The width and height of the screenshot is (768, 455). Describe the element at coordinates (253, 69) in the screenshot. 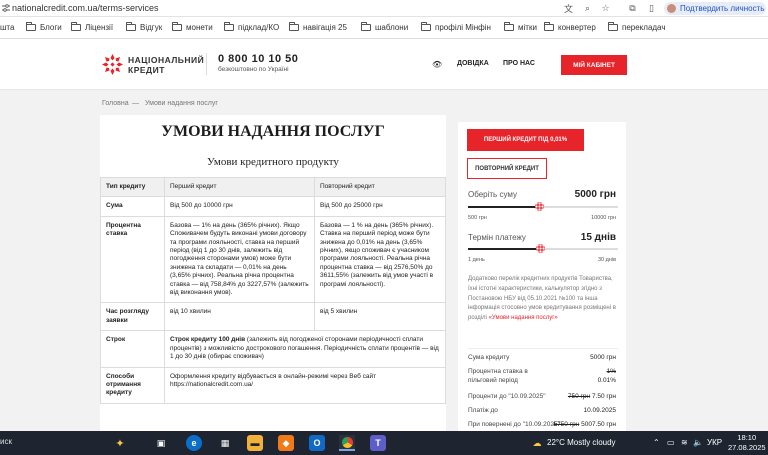

I see `phone-note: безкоштовно по Україні` at that location.